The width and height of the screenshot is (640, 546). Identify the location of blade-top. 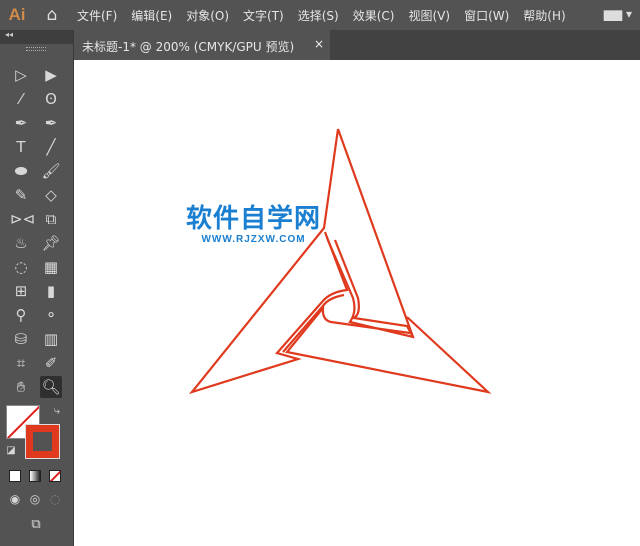
(370, 233).